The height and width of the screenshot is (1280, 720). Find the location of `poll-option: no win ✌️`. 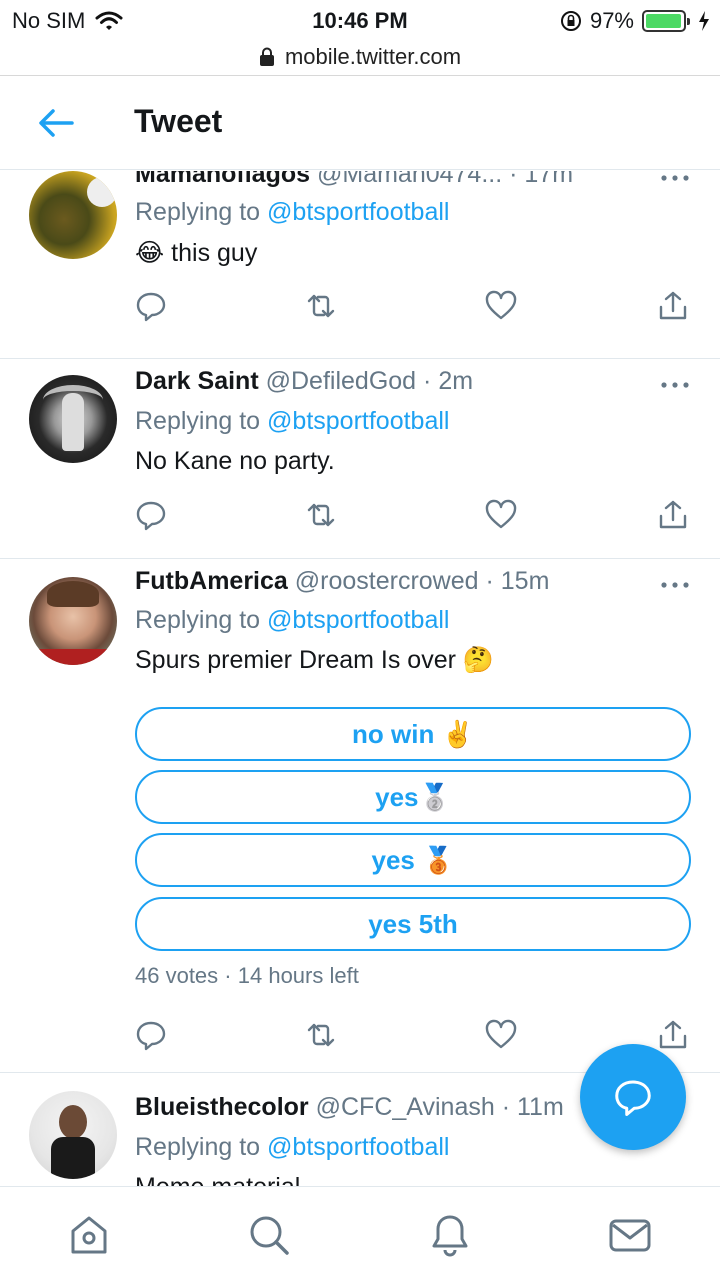

poll-option: no win ✌️ is located at coordinates (413, 734).